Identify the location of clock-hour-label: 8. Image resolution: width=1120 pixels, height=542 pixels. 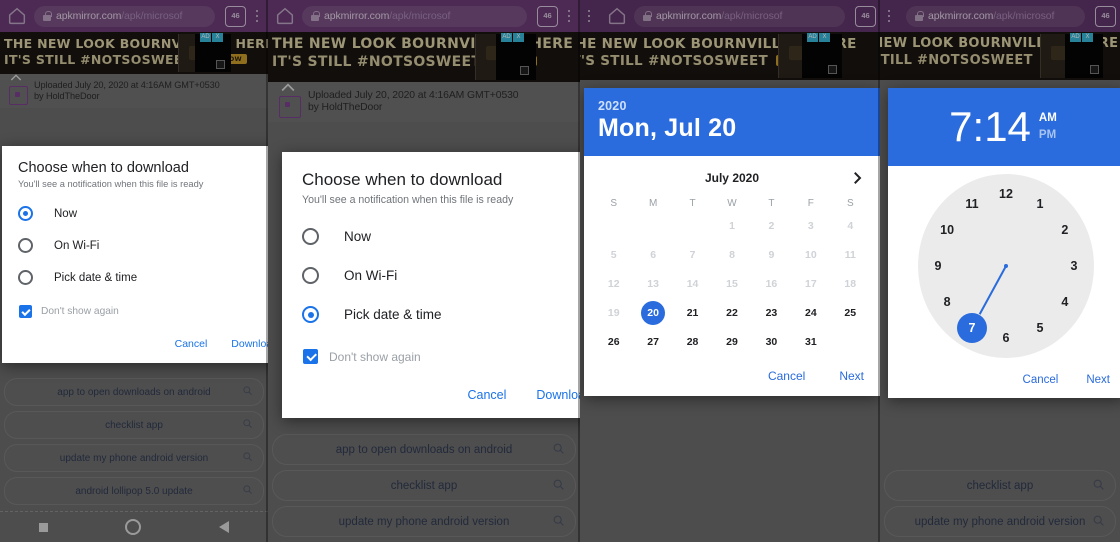
(947, 302).